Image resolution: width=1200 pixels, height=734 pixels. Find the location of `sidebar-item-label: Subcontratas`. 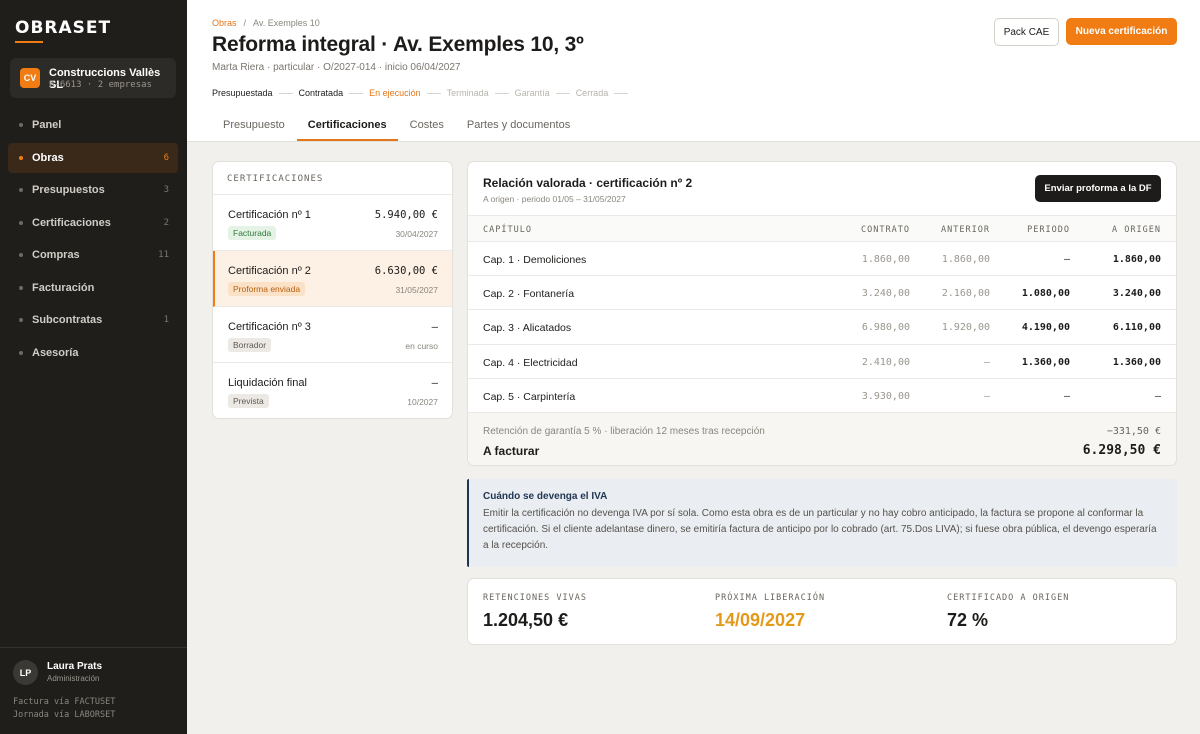

sidebar-item-label: Subcontratas is located at coordinates (67, 320).